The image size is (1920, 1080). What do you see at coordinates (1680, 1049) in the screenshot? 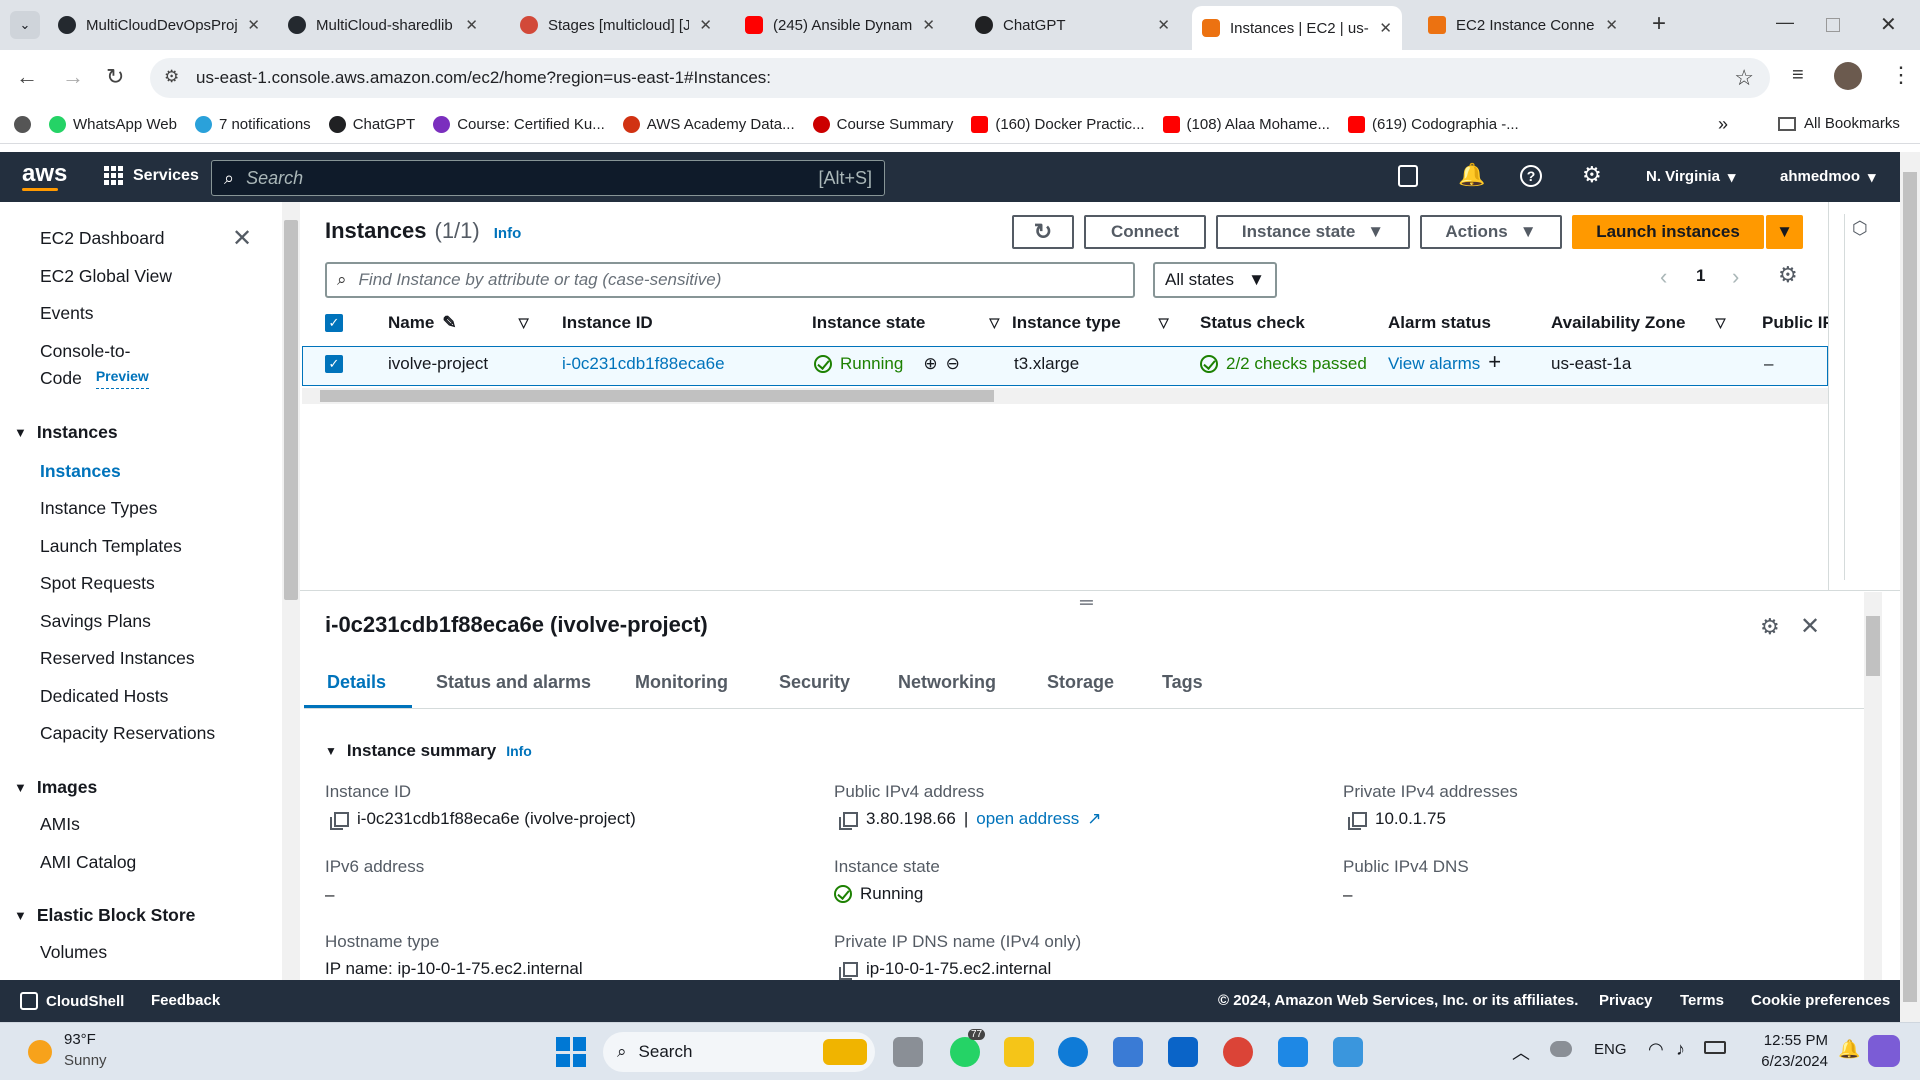
I see `volume-icon: ♪` at bounding box center [1680, 1049].